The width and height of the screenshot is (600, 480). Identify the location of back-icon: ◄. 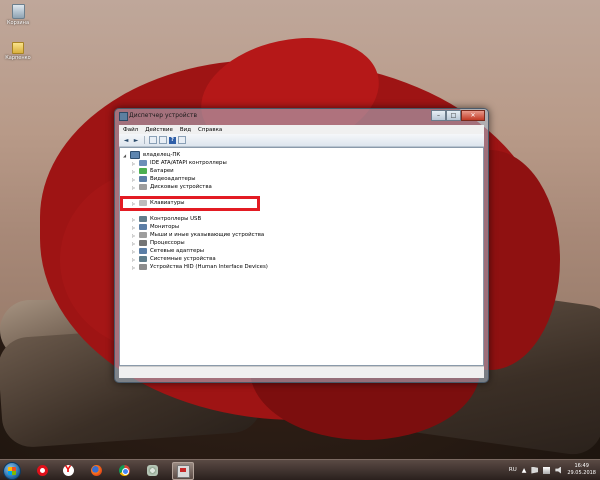
(126, 140).